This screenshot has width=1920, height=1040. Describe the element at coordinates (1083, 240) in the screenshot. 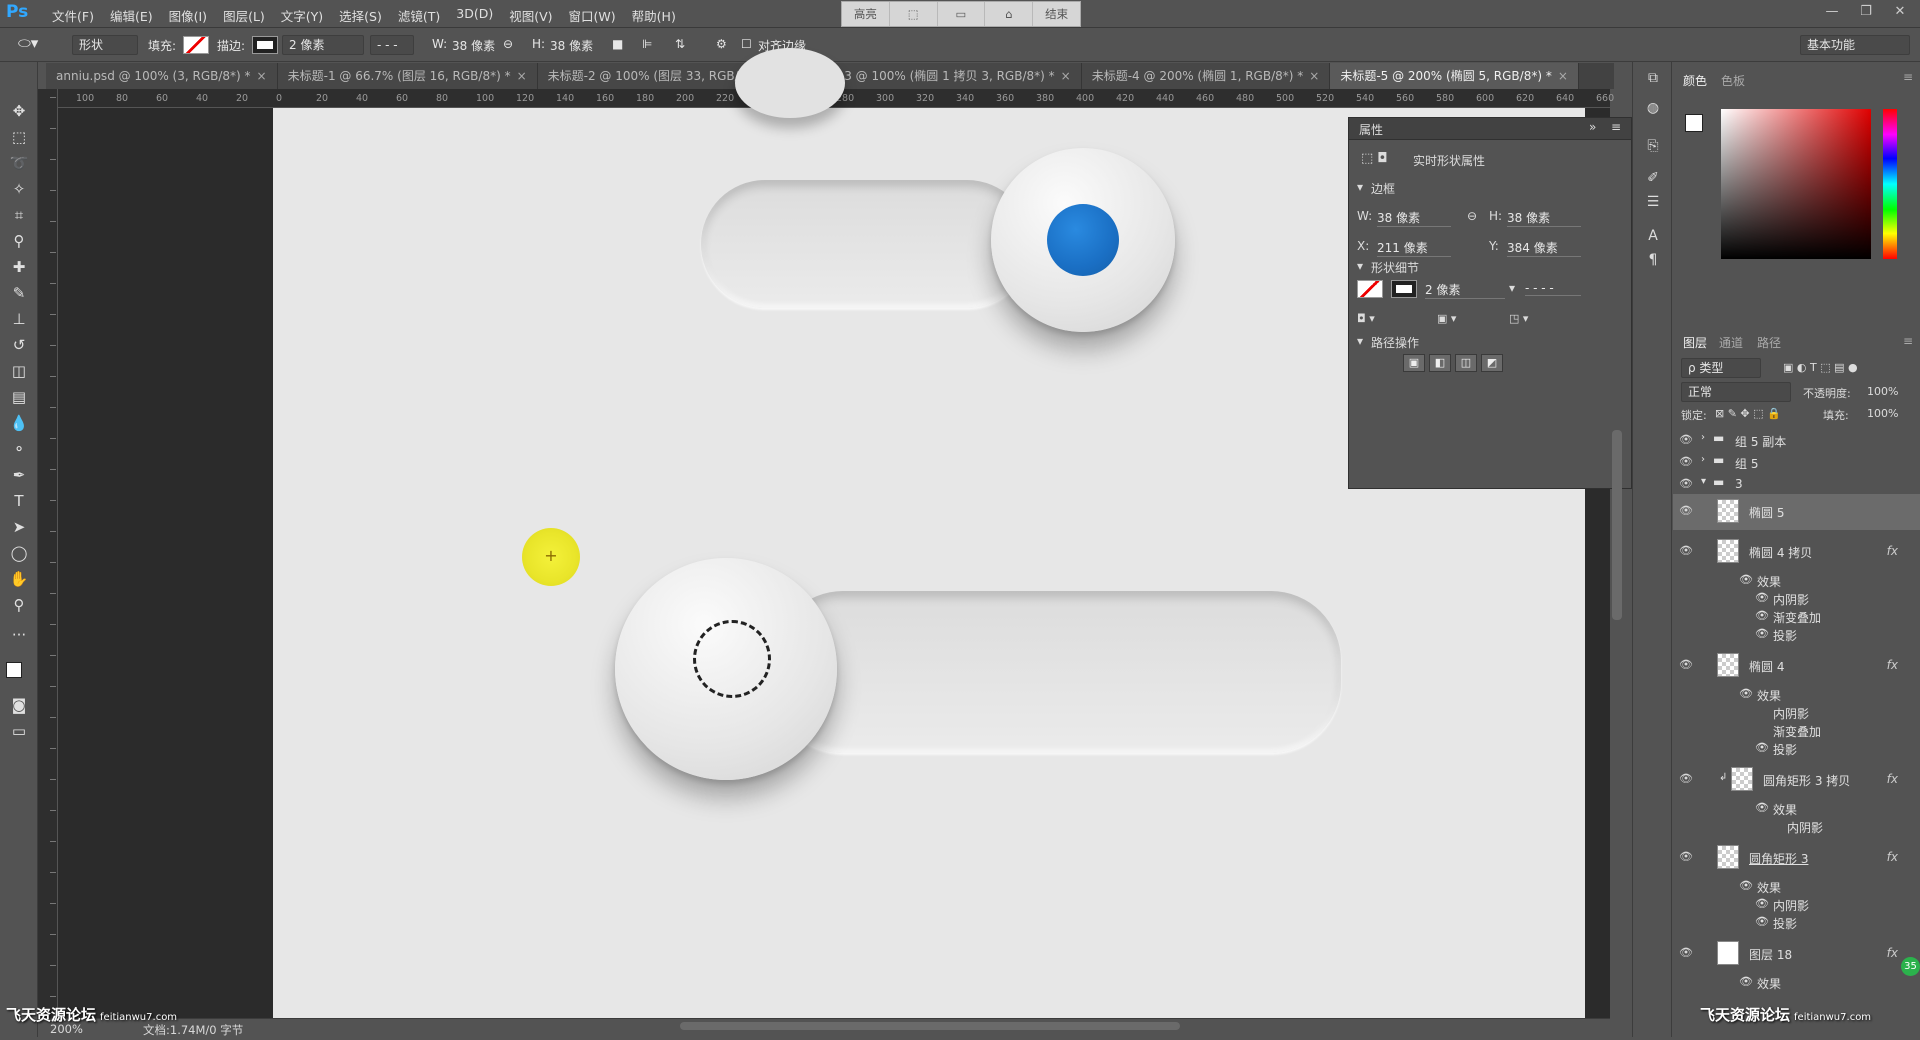

I see `toggle-knob-on` at that location.